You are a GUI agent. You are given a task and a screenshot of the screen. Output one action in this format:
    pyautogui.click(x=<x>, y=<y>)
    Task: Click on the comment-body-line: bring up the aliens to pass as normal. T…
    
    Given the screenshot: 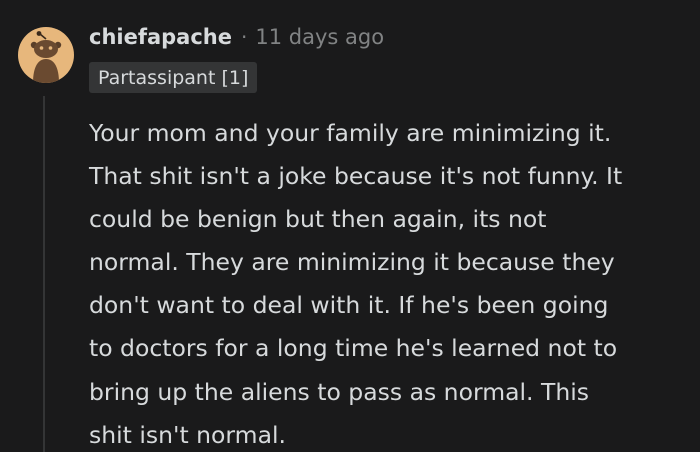 What is the action you would take?
    pyautogui.click(x=339, y=391)
    